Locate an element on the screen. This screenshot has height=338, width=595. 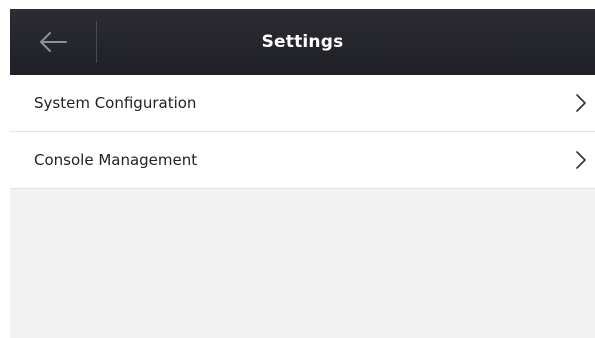
menu-item-label: Console Management is located at coordinates (116, 160).